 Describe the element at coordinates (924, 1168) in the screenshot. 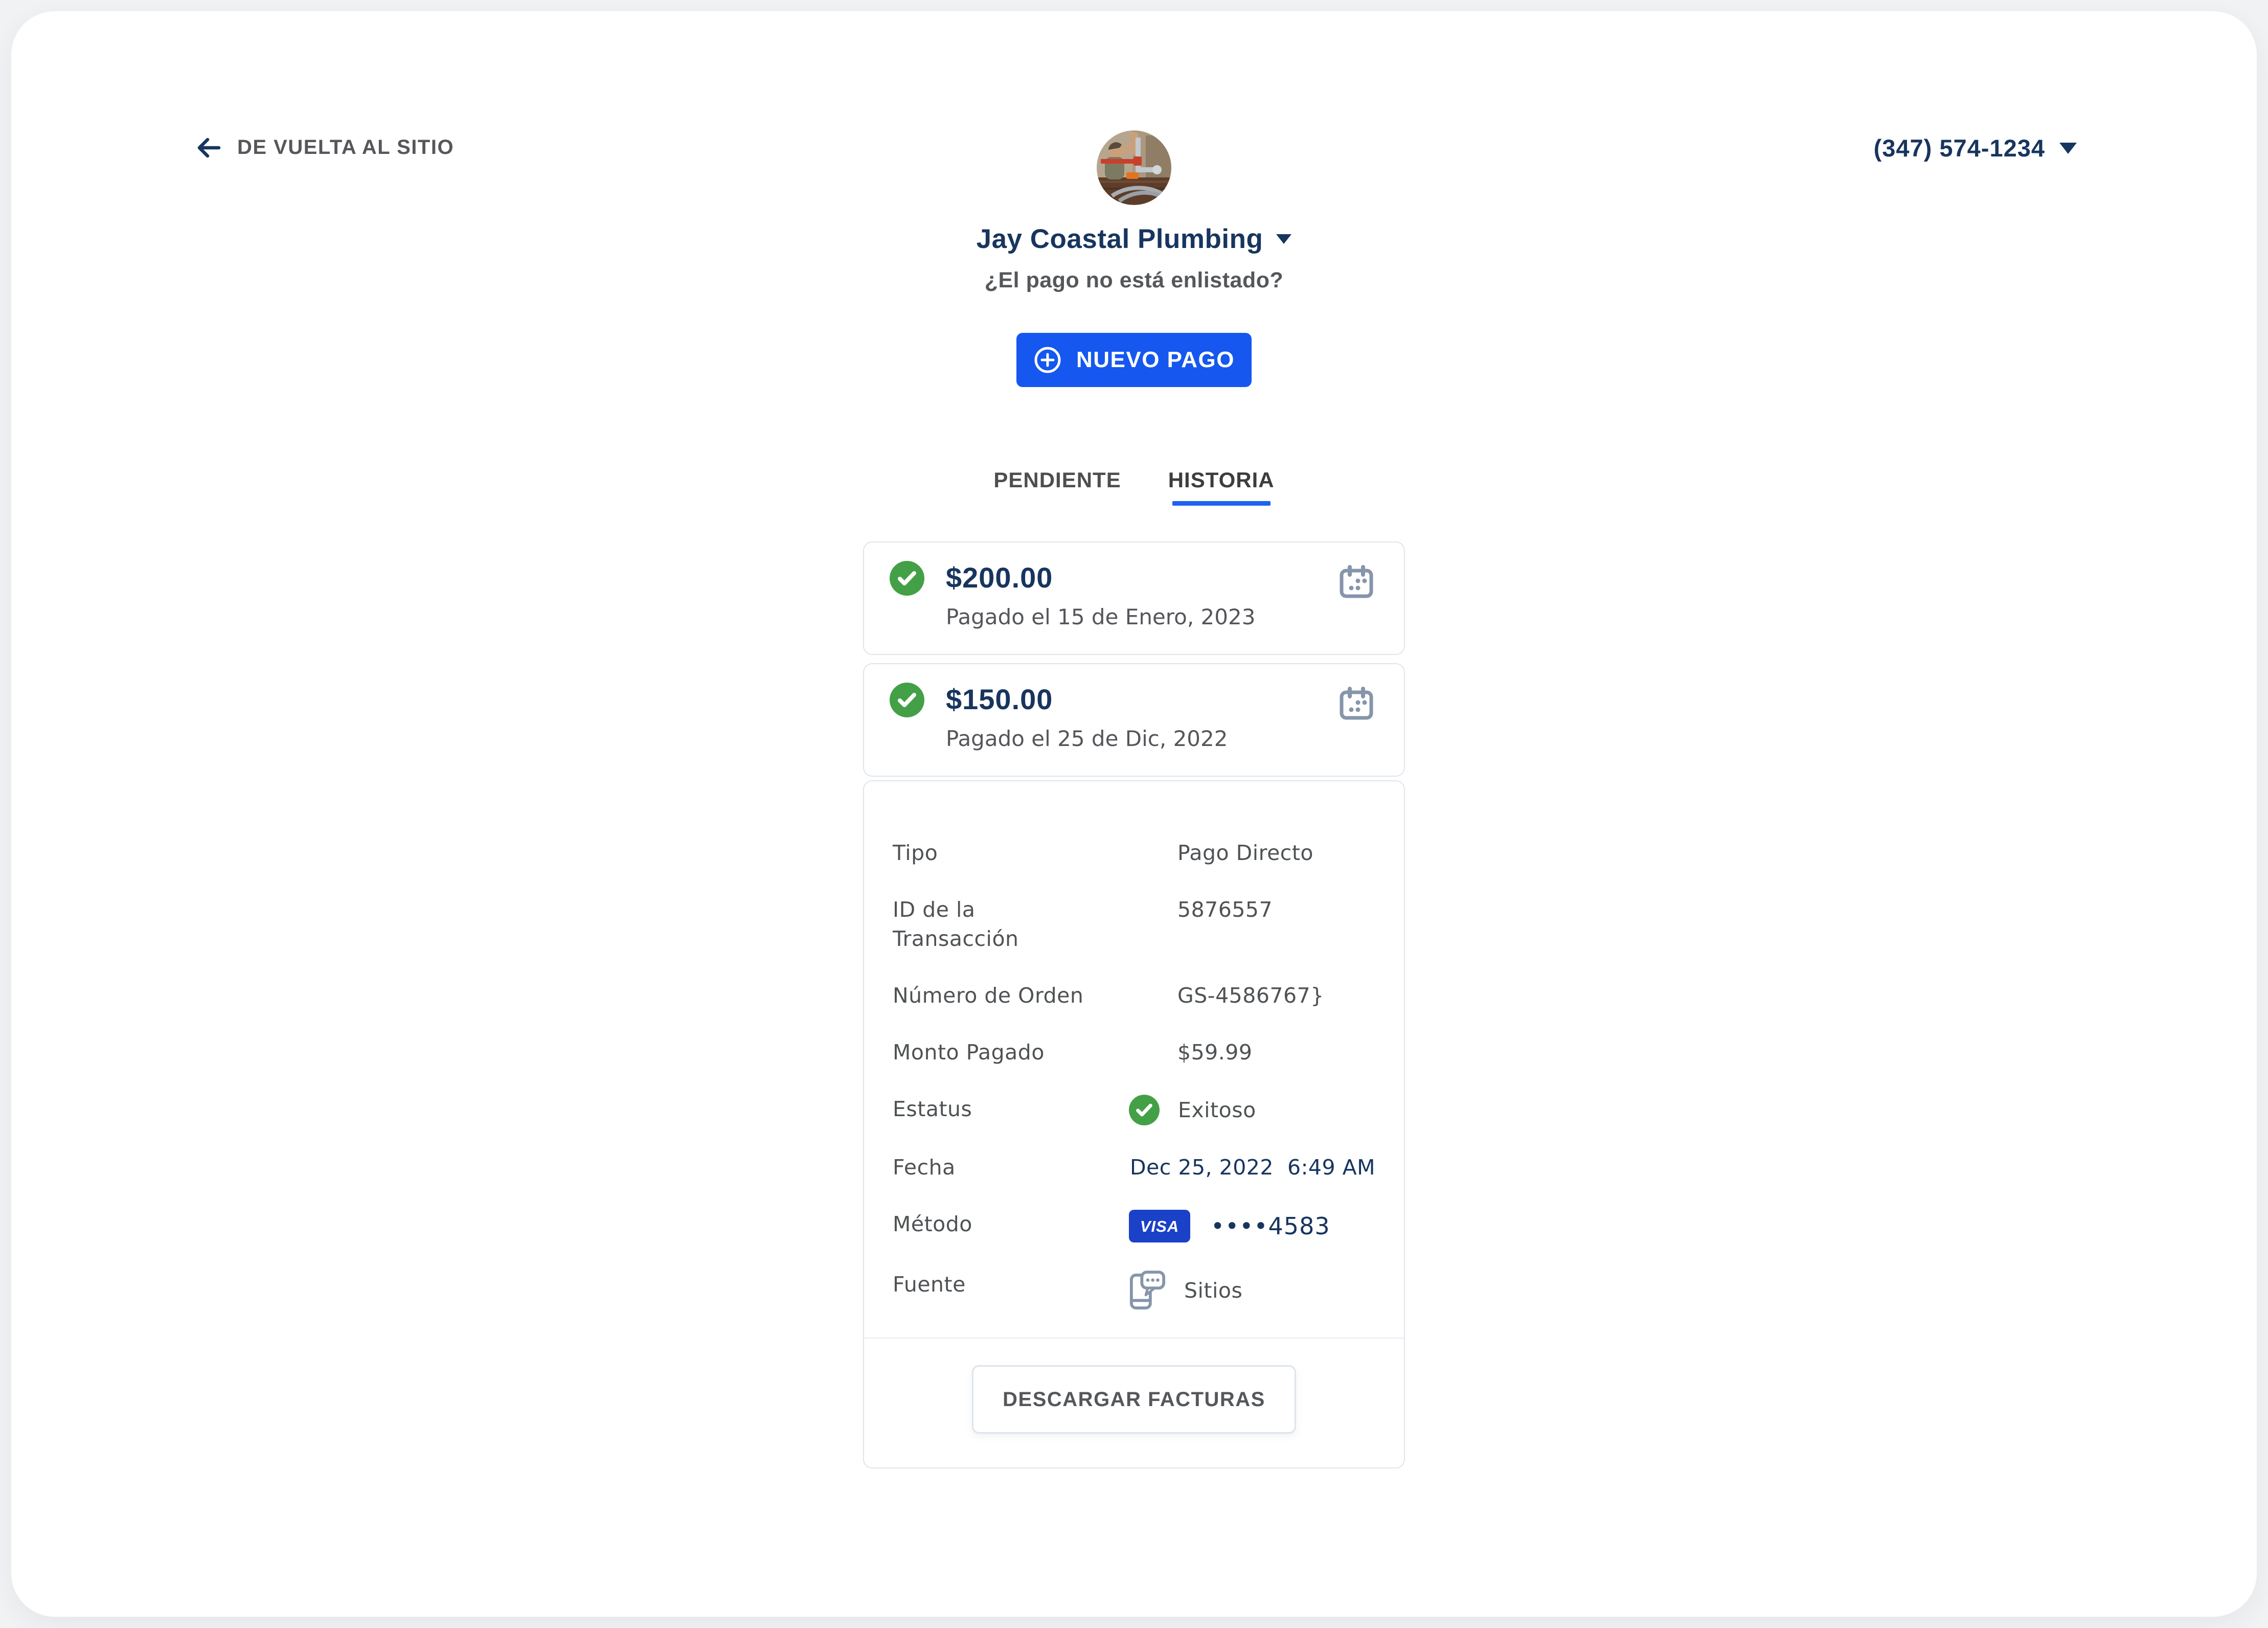

I see `detail-label: Fecha` at that location.